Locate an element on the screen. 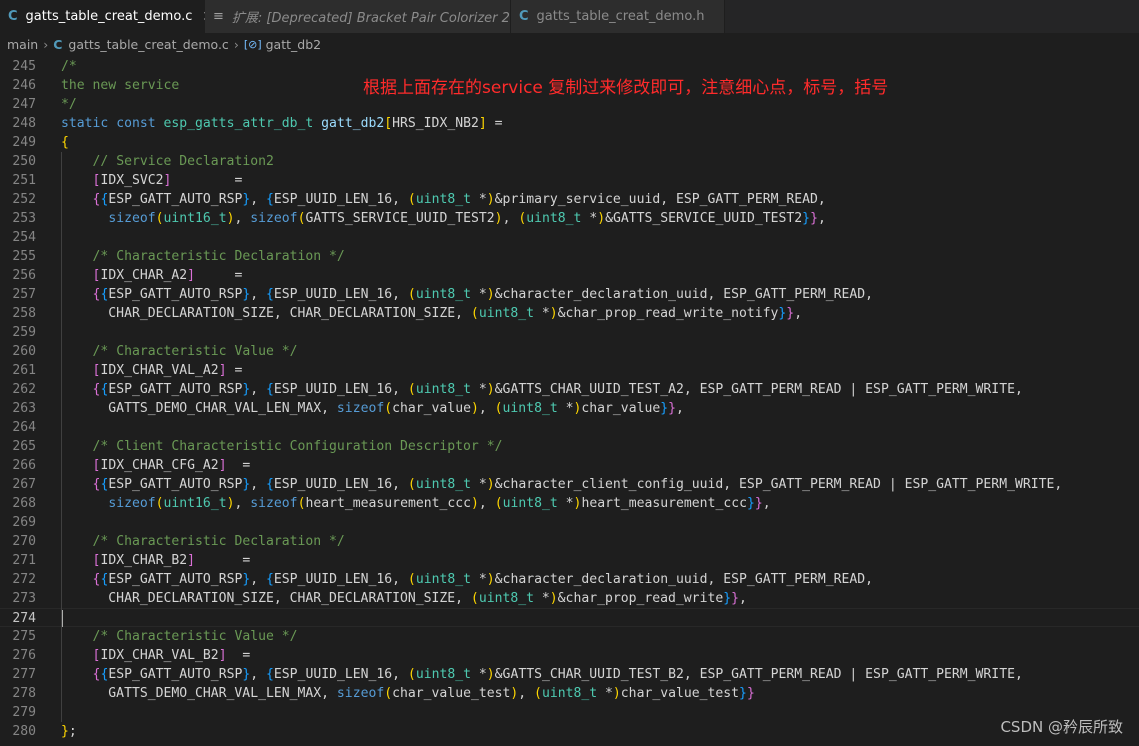  line-number: 268 is located at coordinates (24, 503).